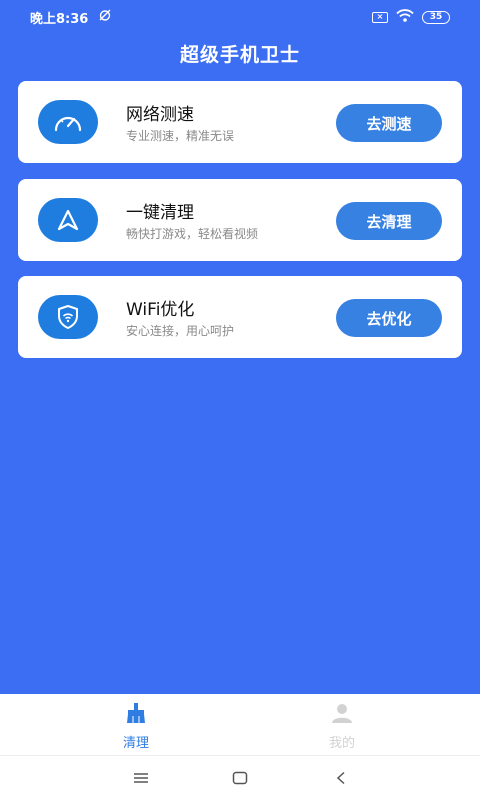 This screenshot has height=800, width=480. I want to click on wifi-icon, so click(405, 17).